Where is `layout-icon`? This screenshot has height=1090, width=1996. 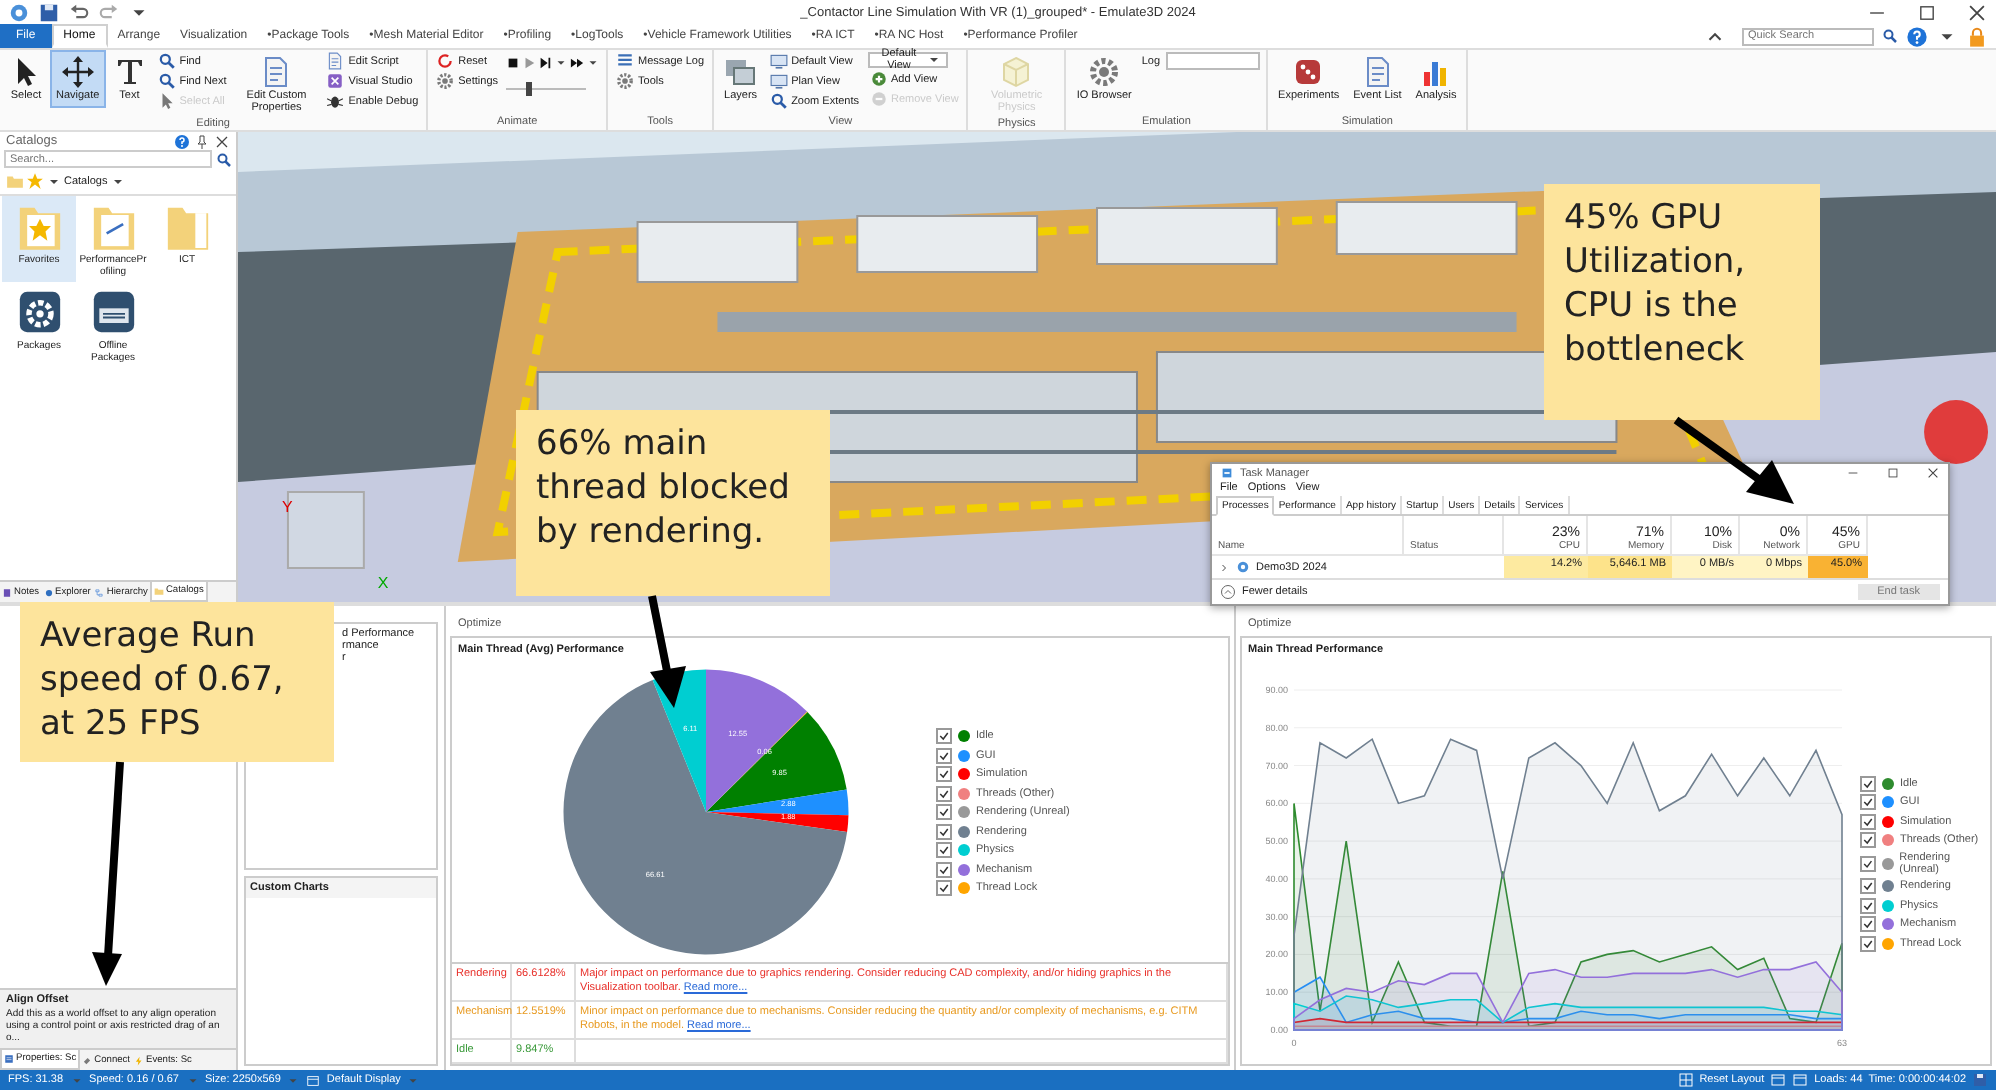 layout-icon is located at coordinates (1685, 1080).